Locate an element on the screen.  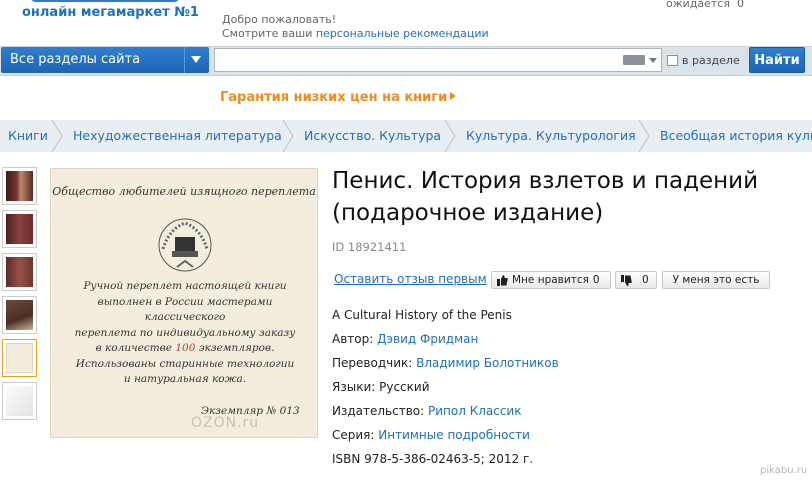
cover-line: переплета по индивидуальному заказу is located at coordinates (185, 332).